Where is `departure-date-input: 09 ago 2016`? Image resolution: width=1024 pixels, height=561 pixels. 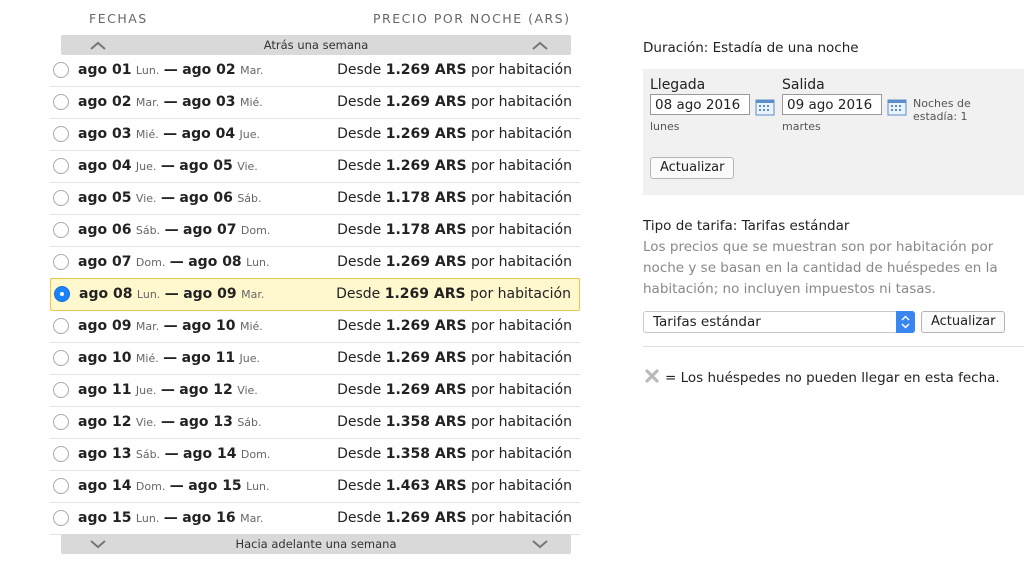 departure-date-input: 09 ago 2016 is located at coordinates (832, 104).